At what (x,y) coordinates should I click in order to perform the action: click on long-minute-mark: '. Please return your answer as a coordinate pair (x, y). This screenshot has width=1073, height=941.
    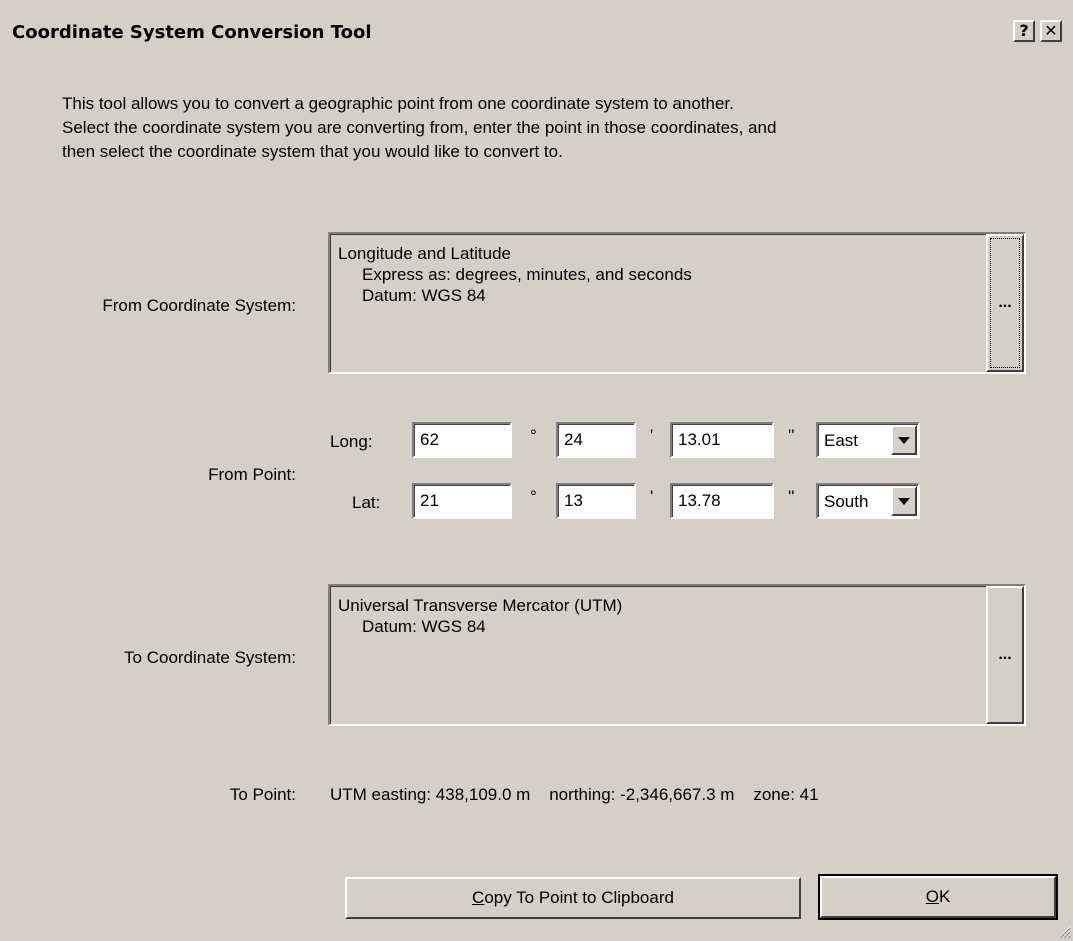
    Looking at the image, I should click on (652, 435).